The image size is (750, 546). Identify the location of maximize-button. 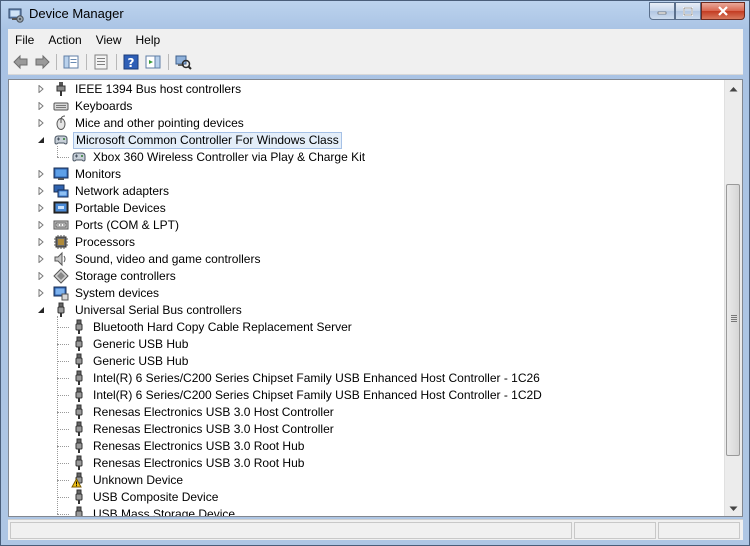
(688, 11).